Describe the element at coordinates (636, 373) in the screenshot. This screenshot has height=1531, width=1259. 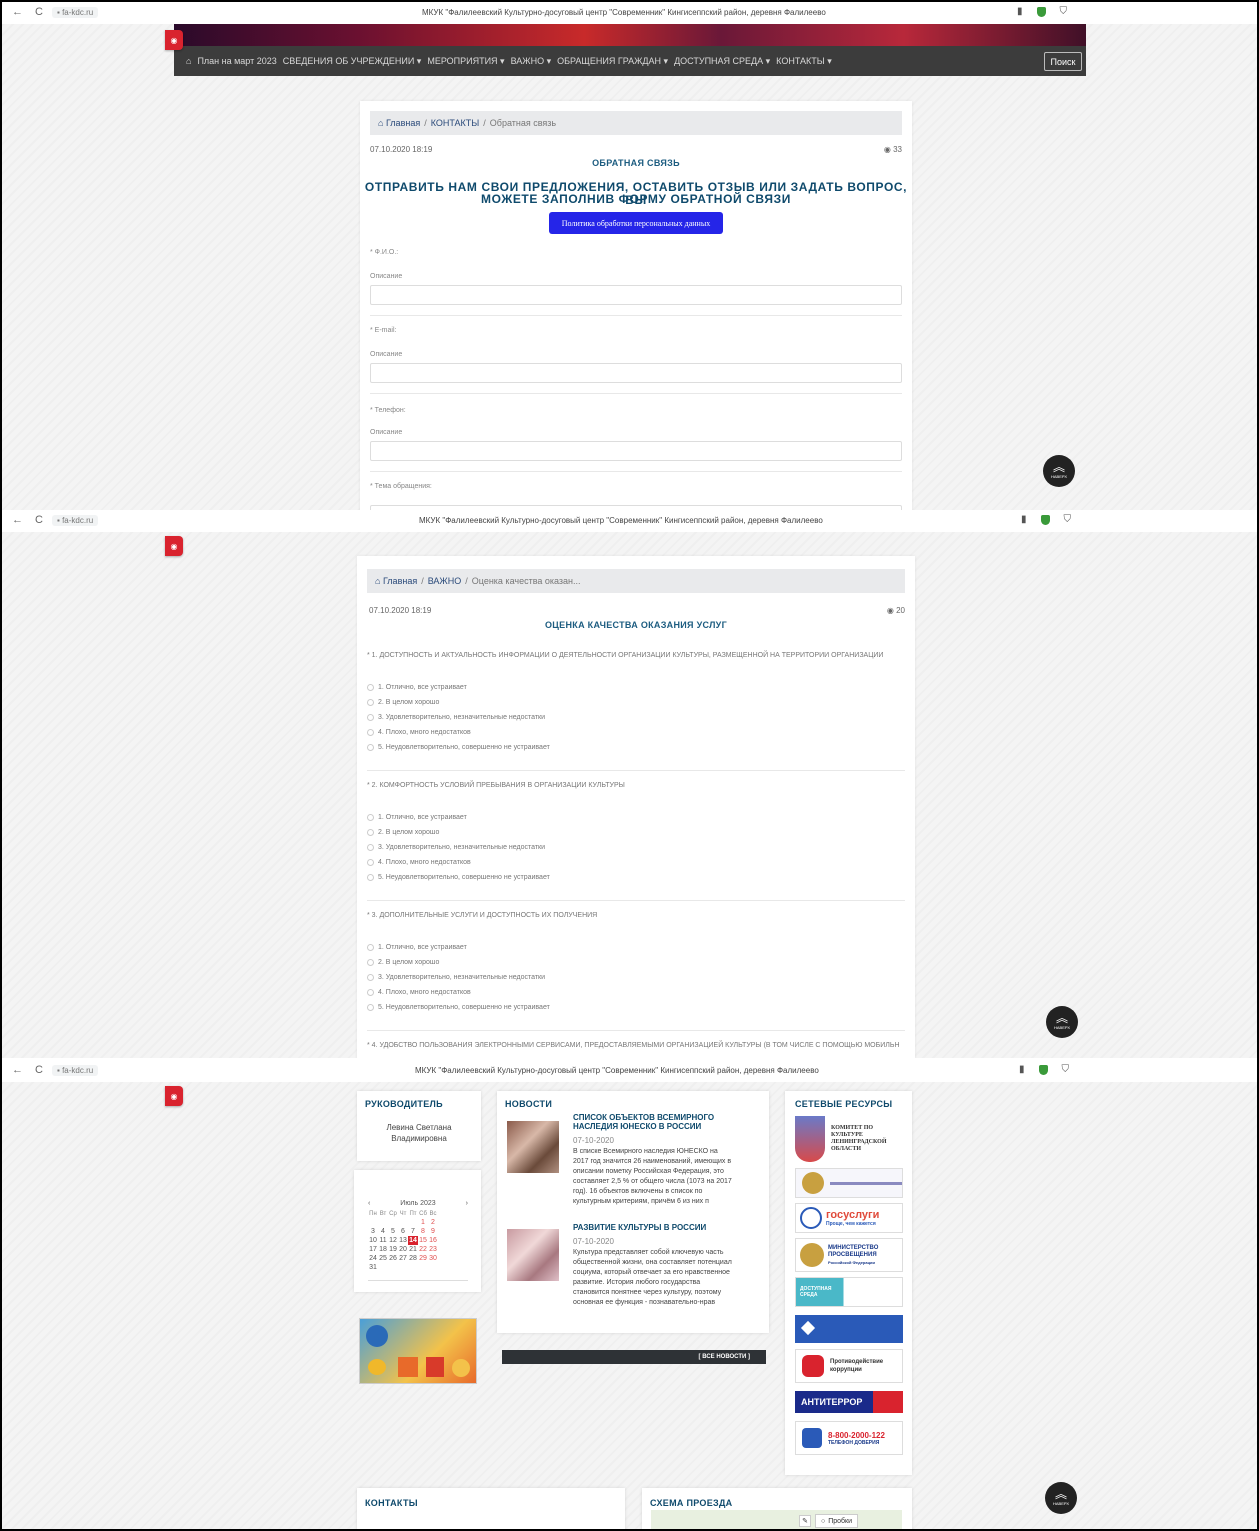
I see `email-input` at that location.